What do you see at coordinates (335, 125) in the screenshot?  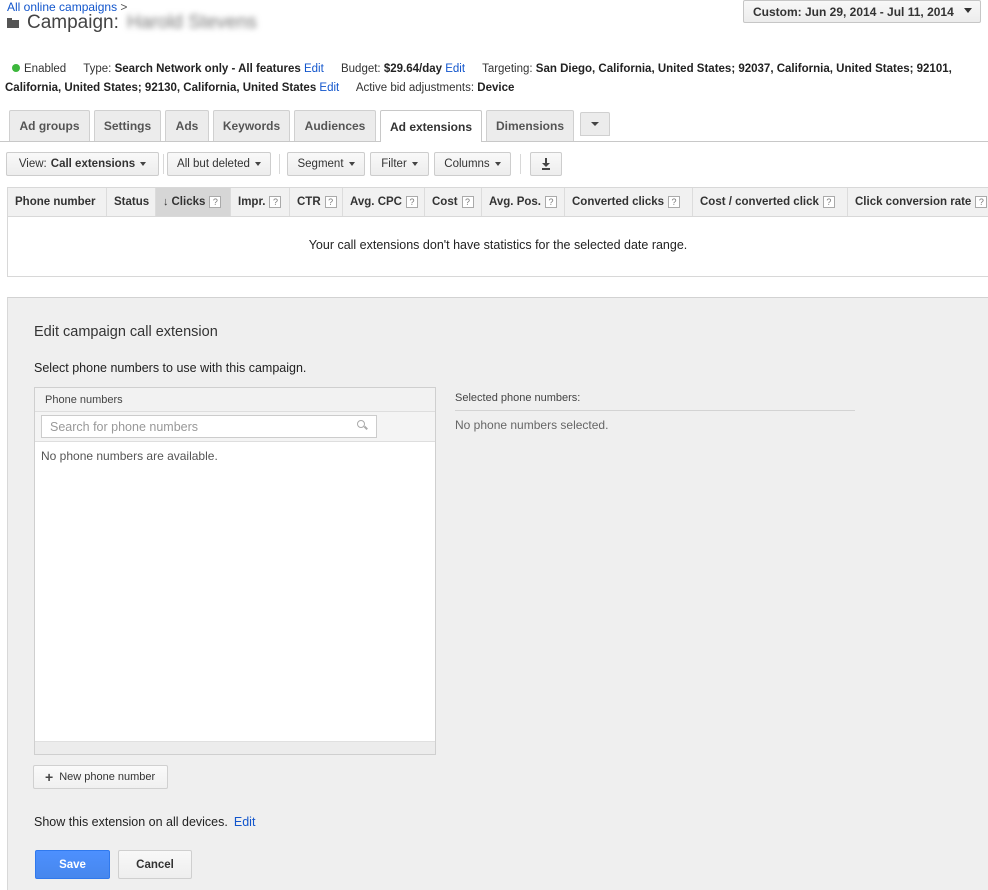 I see `tab-audiences: Audiences` at bounding box center [335, 125].